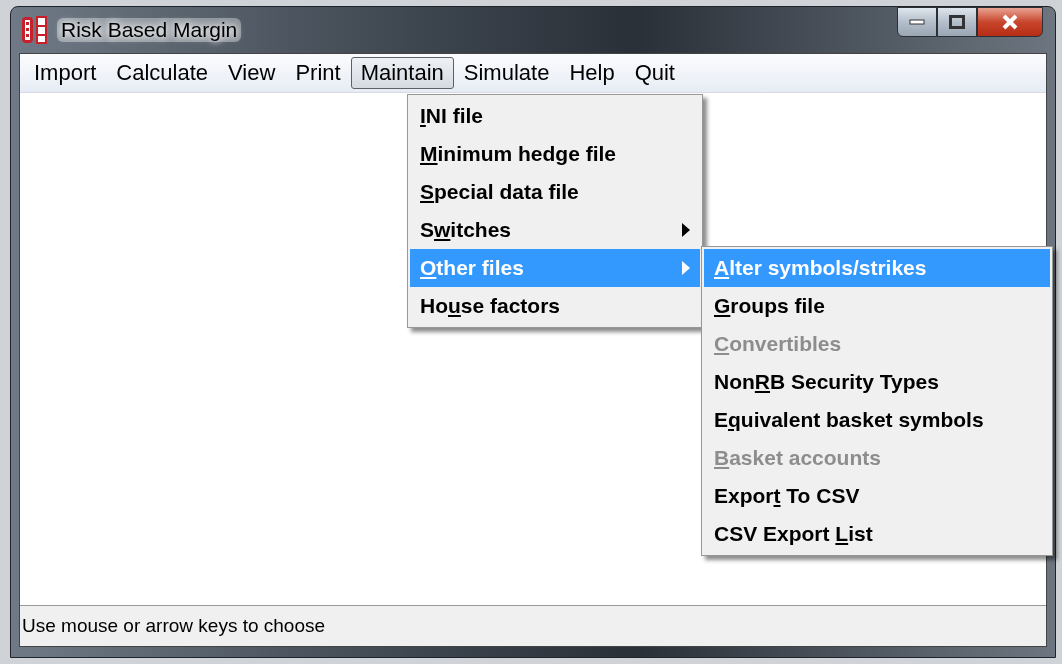 The image size is (1062, 664). What do you see at coordinates (797, 458) in the screenshot?
I see `menu-item-label: Basket accounts` at bounding box center [797, 458].